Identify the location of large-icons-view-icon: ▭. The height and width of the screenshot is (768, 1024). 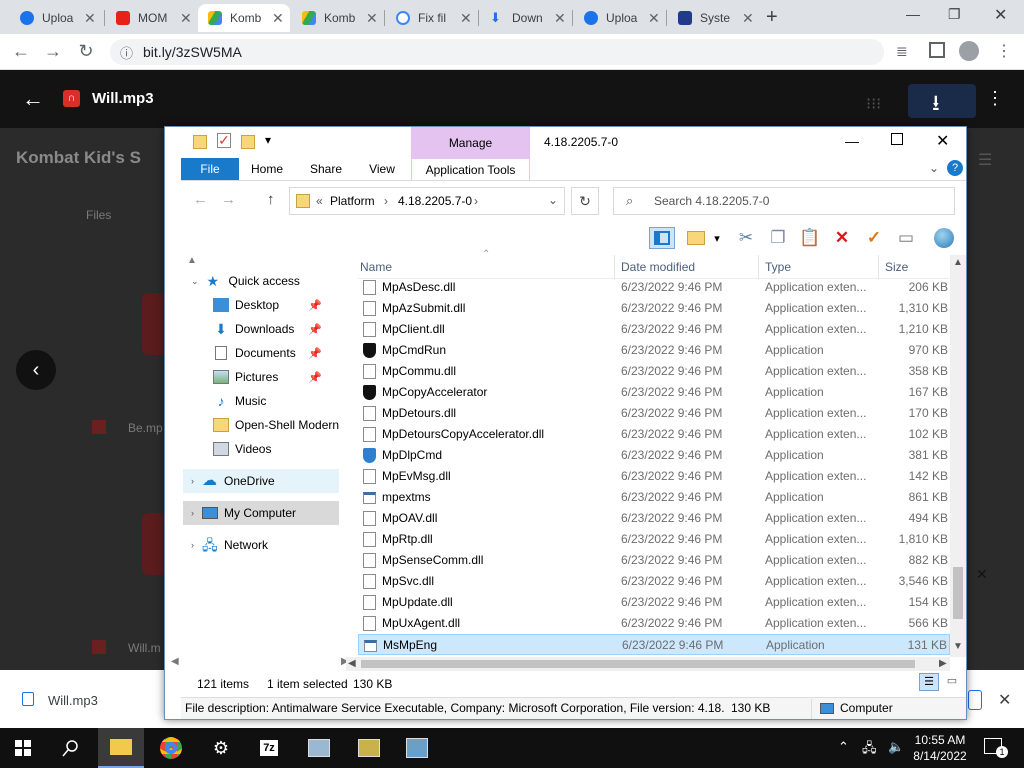
(952, 682).